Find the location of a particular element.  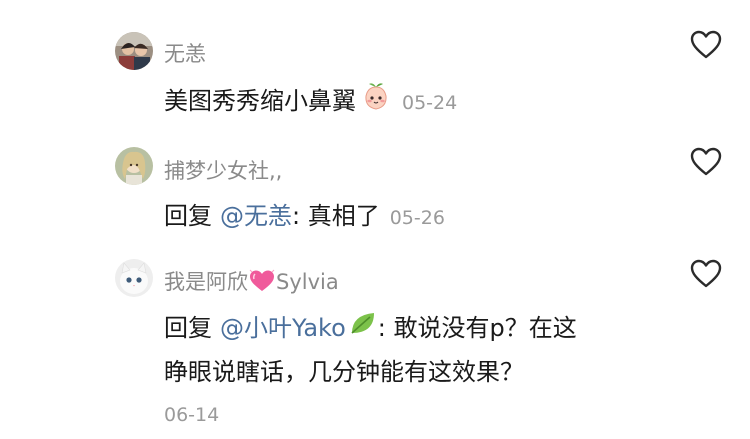

username: 我是阿欣 Sylvia is located at coordinates (251, 282).